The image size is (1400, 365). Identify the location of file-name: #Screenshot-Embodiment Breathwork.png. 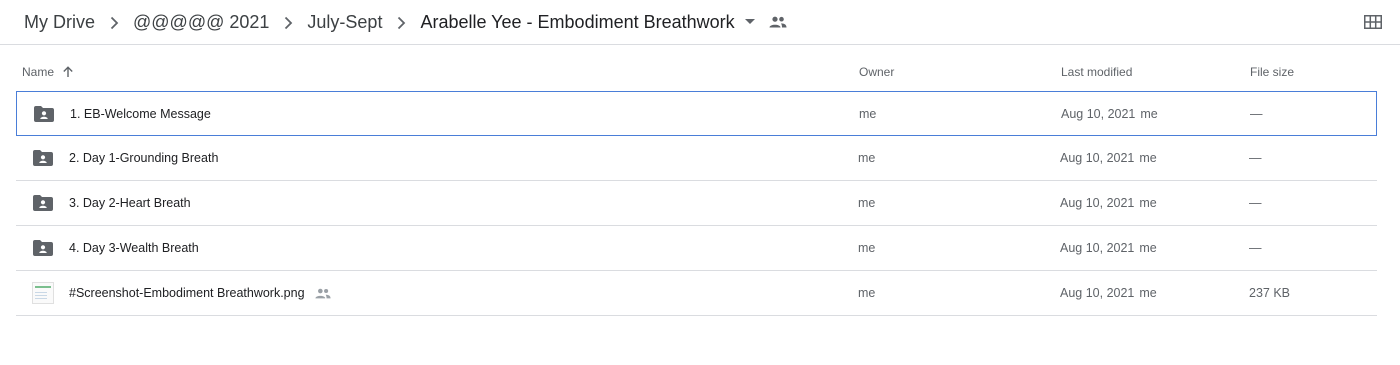
(187, 293).